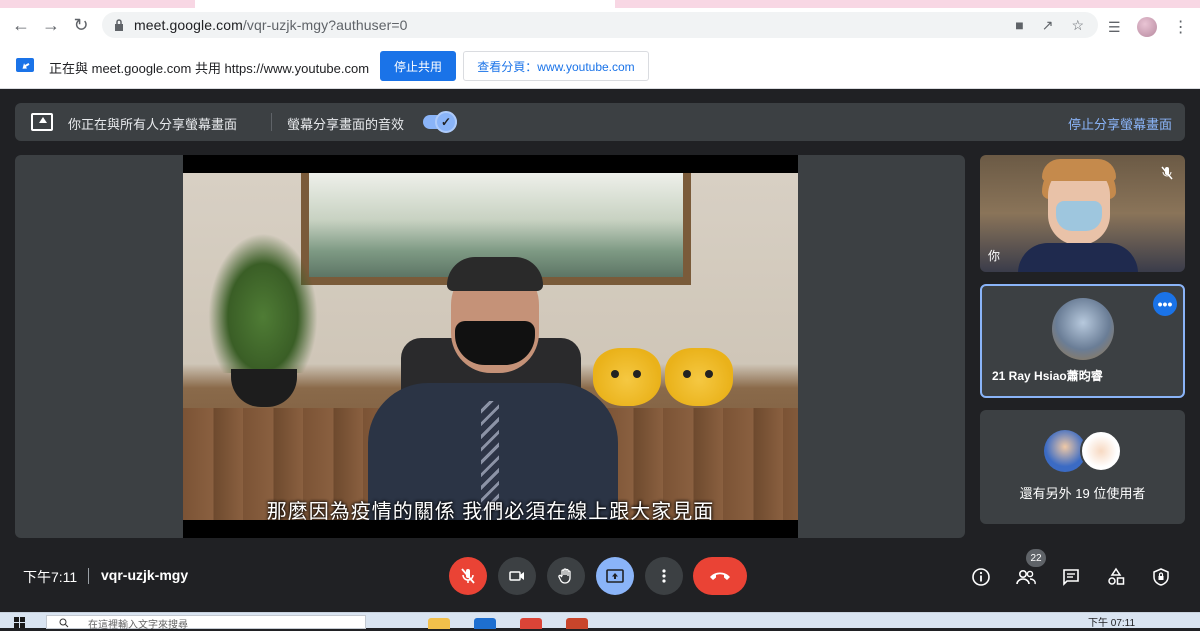  I want to click on video-subtitle: 那麼因為疫情的關係 我們必須在線上跟大家見面, so click(490, 510).